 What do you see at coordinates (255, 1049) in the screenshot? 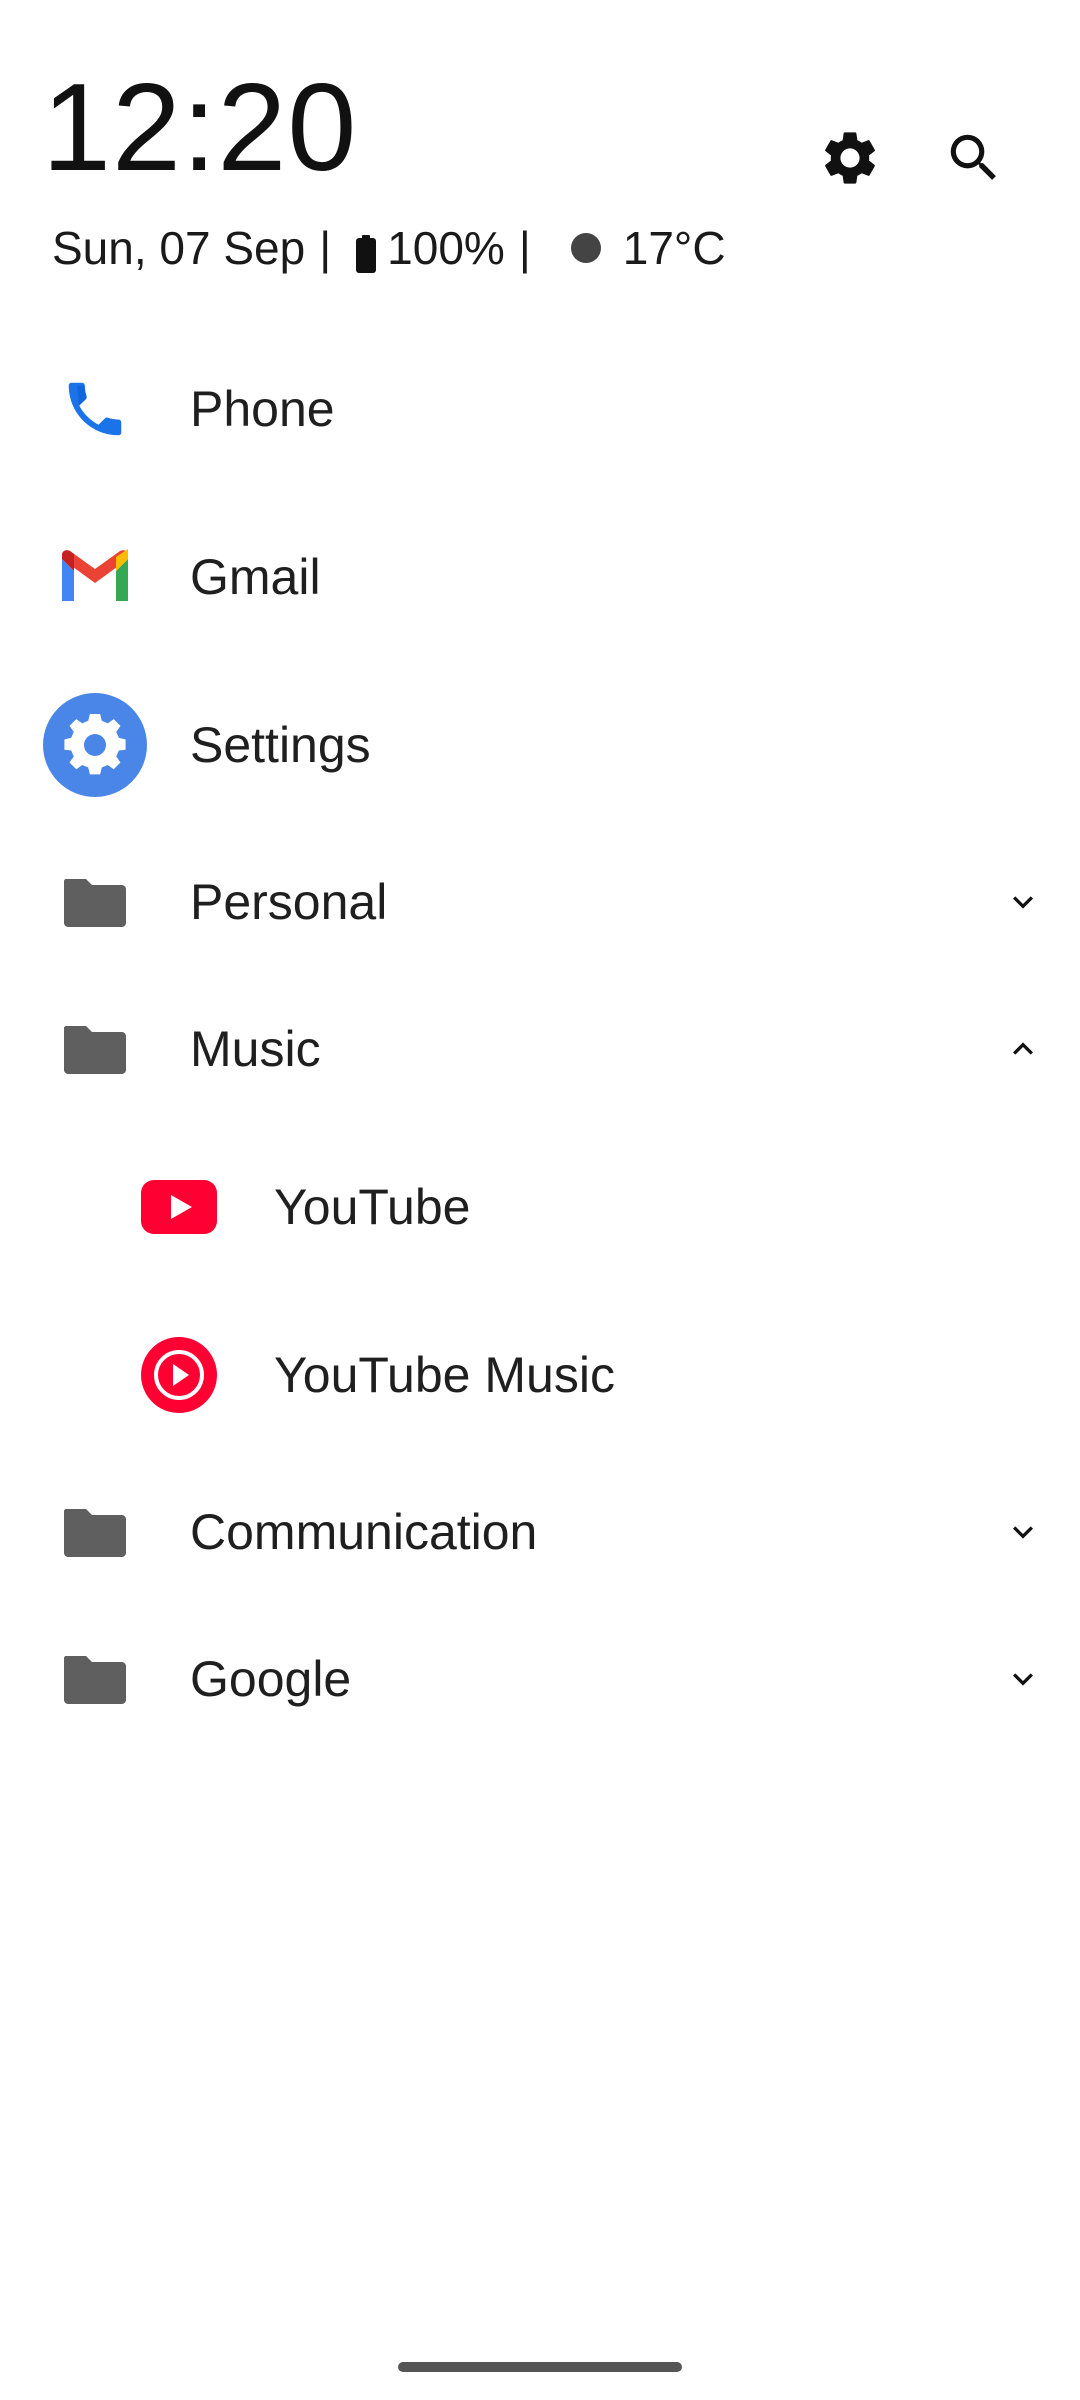
I see `folder-label: Music` at bounding box center [255, 1049].